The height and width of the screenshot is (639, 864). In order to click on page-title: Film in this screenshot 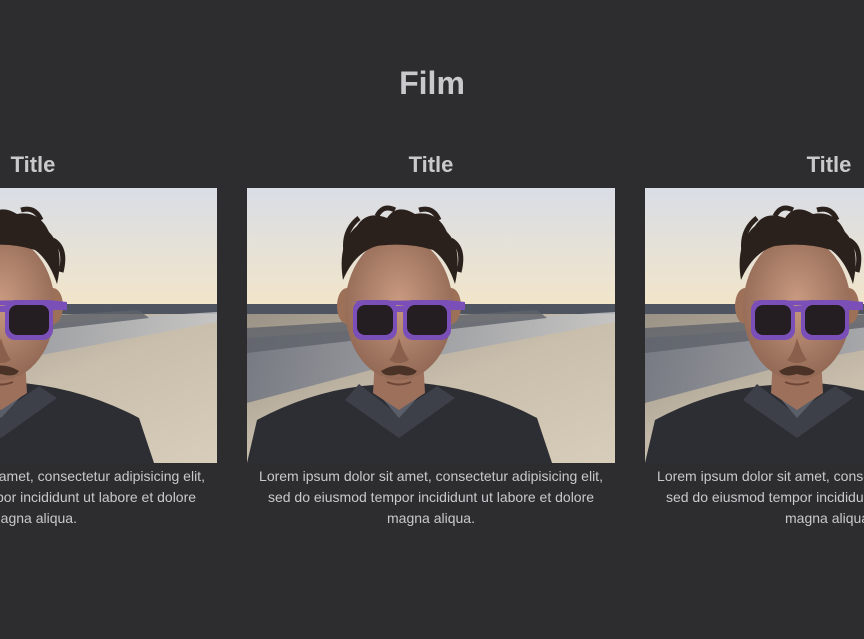, I will do `click(432, 83)`.